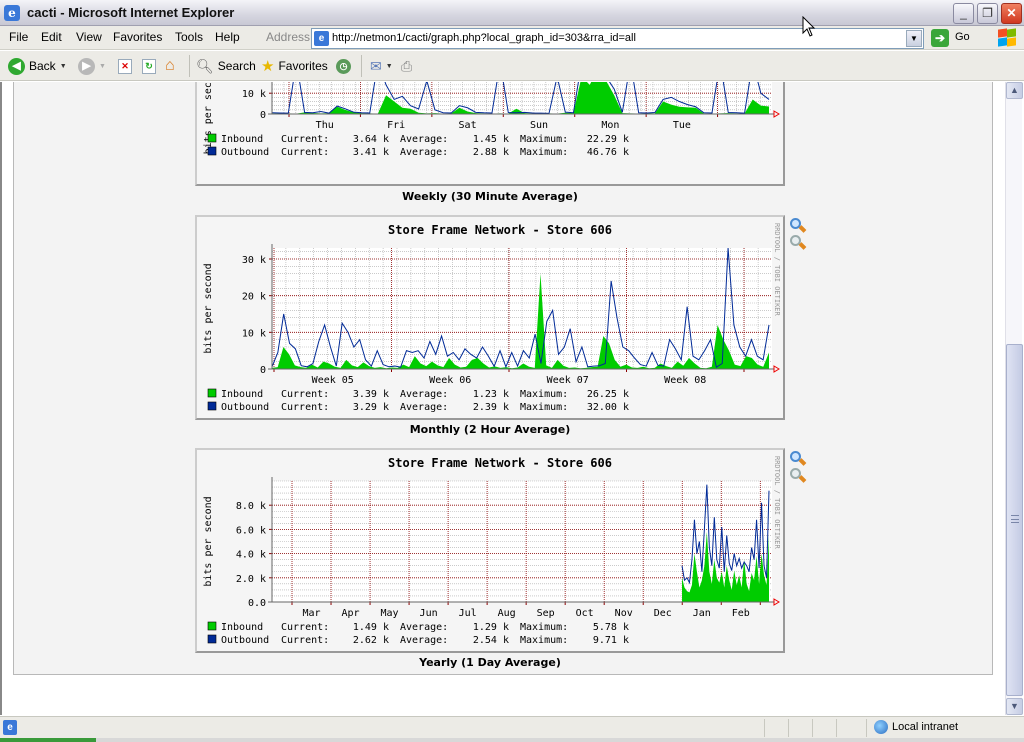 The image size is (1024, 742). What do you see at coordinates (208, 308) in the screenshot?
I see `y-axis-label: bits per second` at bounding box center [208, 308].